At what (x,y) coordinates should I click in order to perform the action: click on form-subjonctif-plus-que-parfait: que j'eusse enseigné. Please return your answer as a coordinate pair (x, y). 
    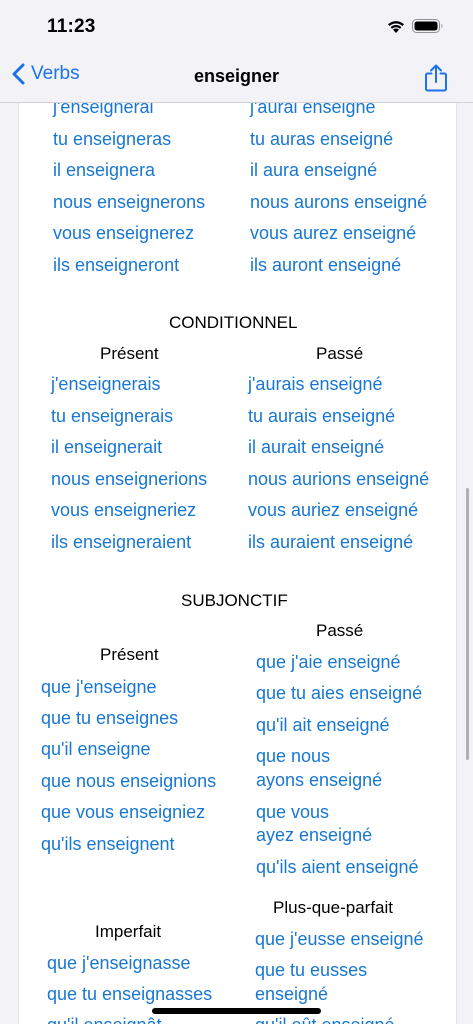
    Looking at the image, I should click on (339, 939).